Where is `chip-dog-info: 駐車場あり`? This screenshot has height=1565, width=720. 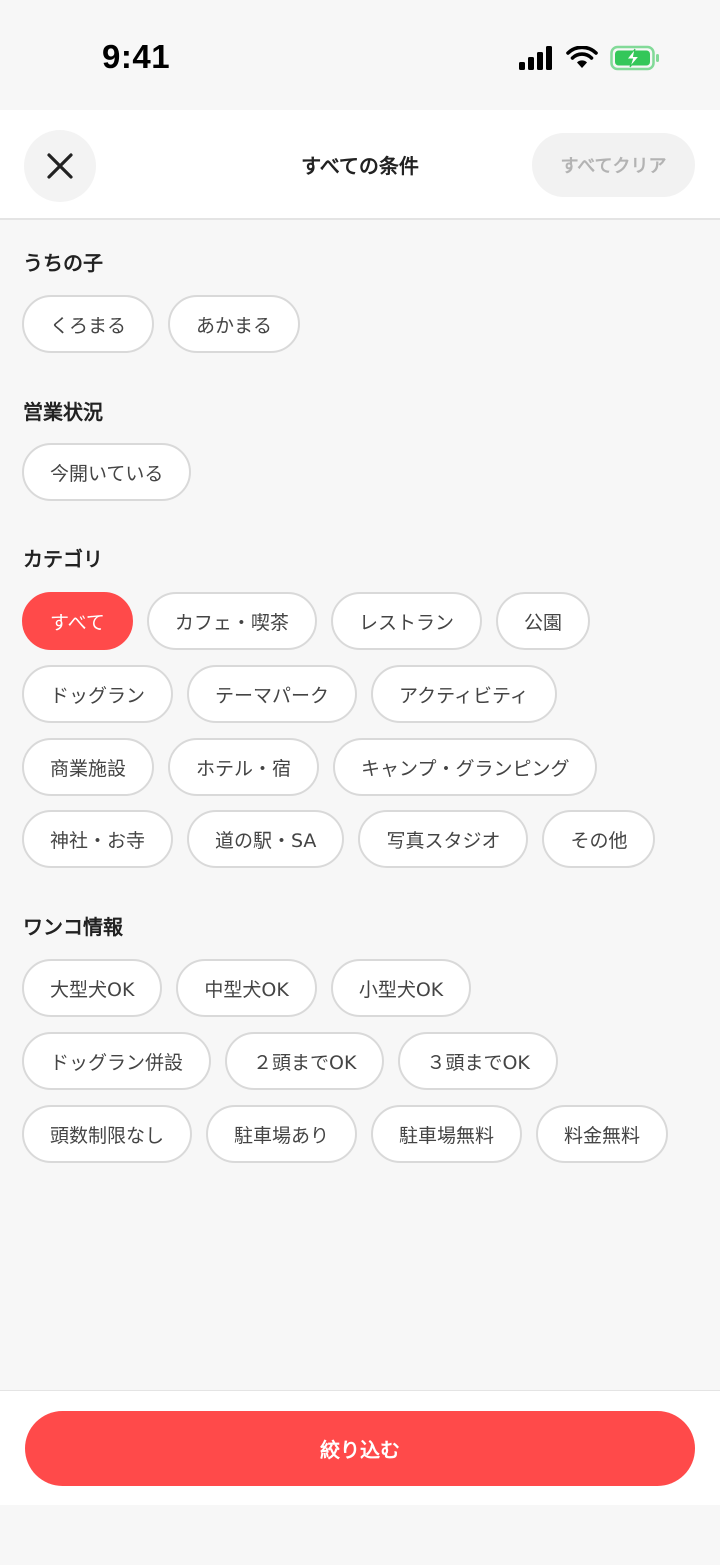 chip-dog-info: 駐車場あり is located at coordinates (282, 1134).